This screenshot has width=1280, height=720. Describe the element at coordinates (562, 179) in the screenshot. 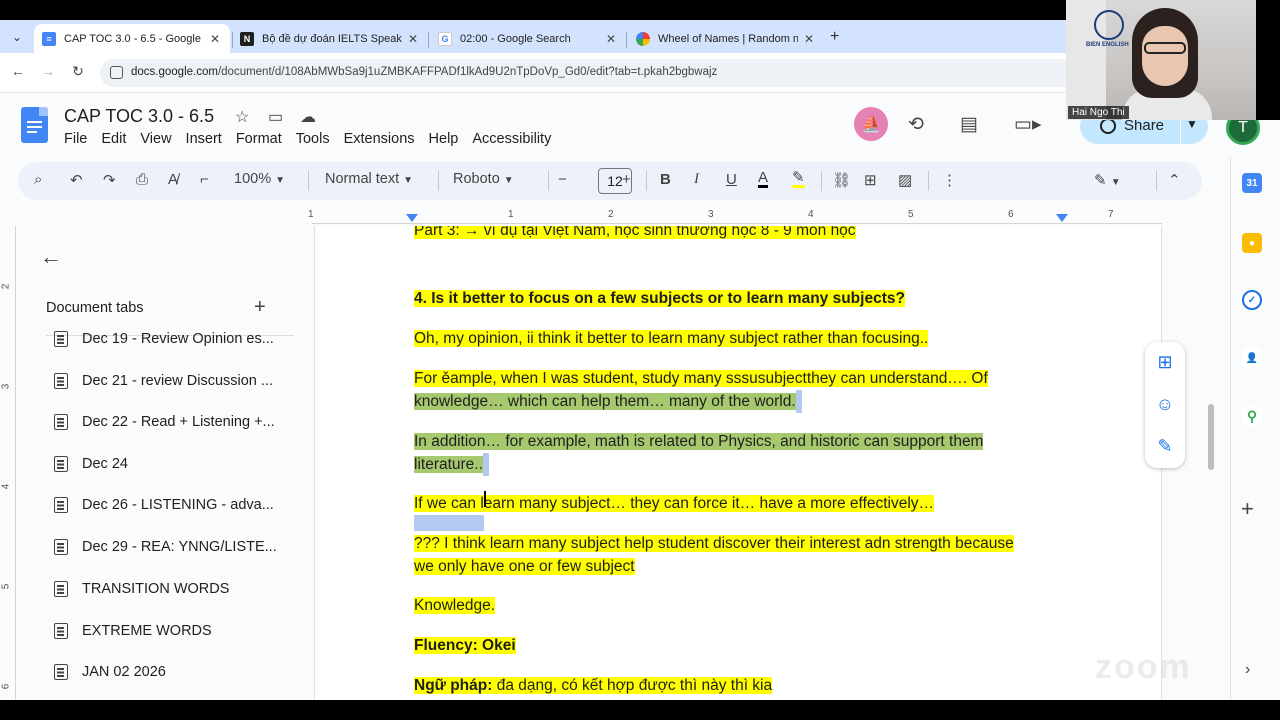

I see `decrease-font-size-icon: −` at that location.